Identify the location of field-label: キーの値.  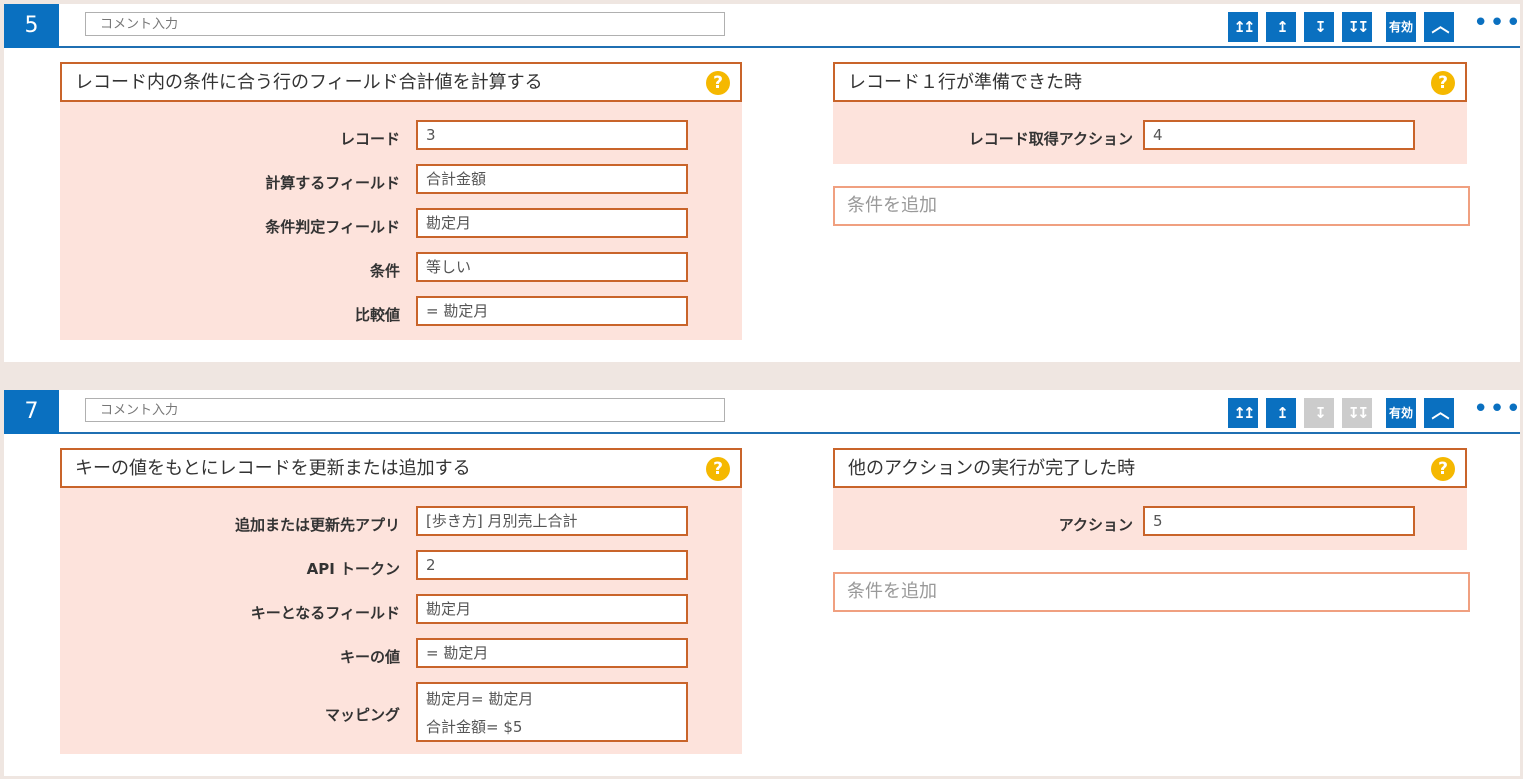
(369, 657).